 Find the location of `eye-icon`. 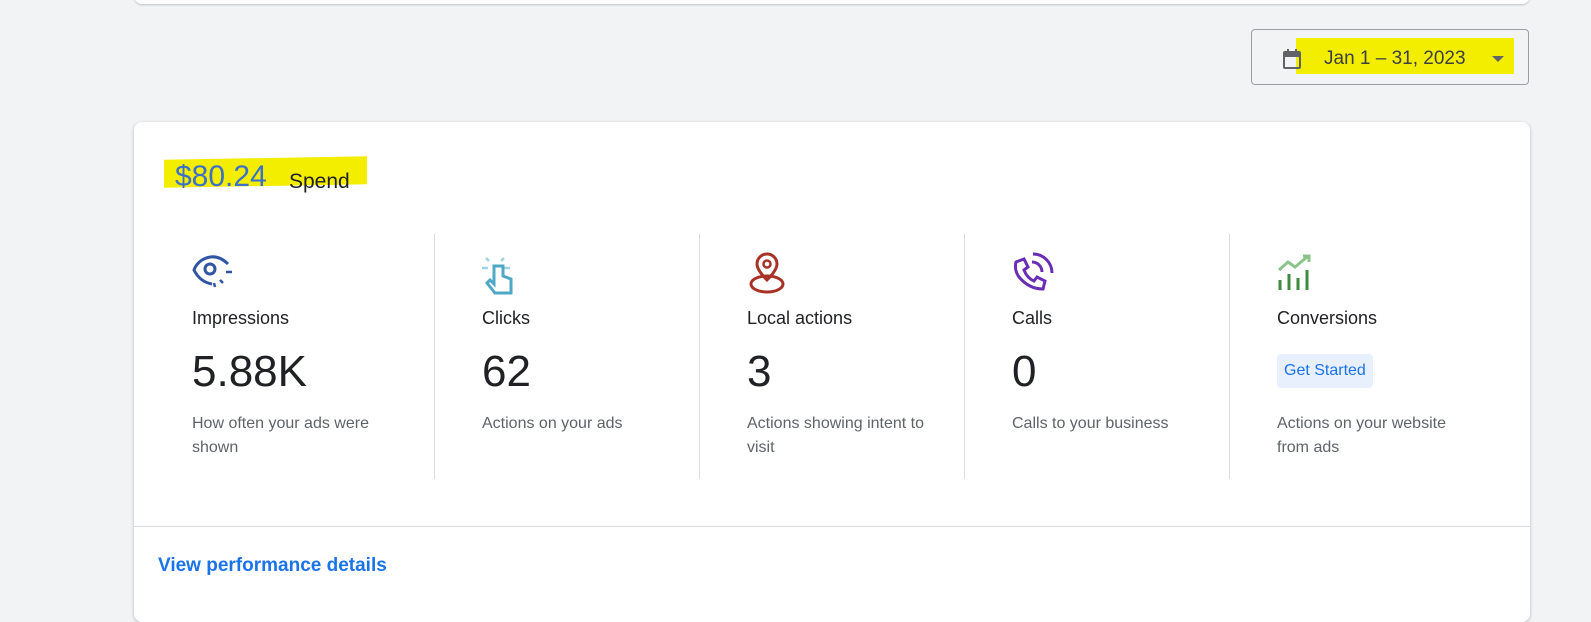

eye-icon is located at coordinates (212, 271).